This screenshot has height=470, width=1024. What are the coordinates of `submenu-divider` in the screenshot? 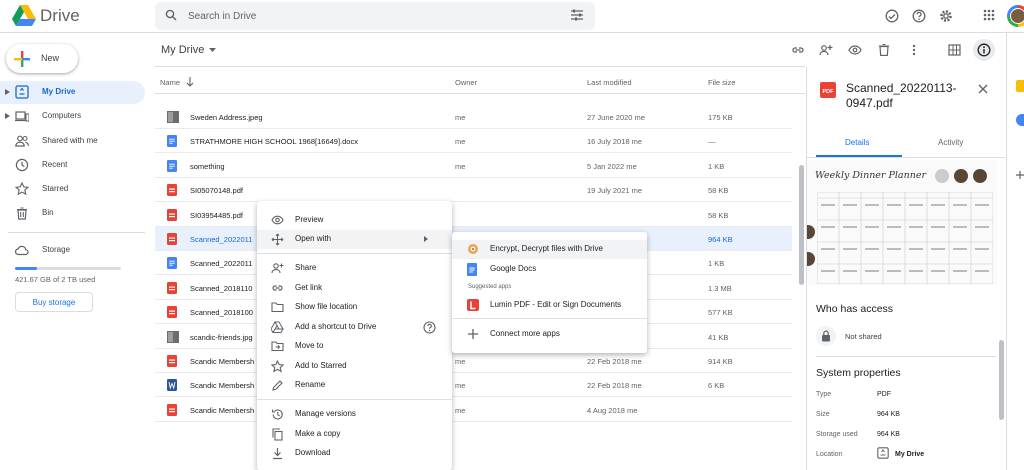 It's located at (549, 318).